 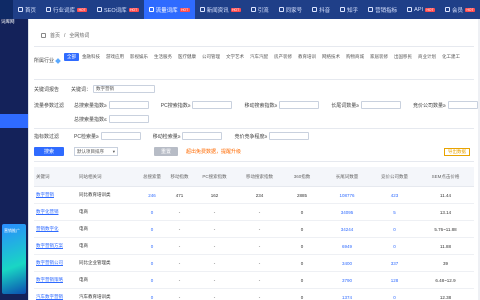 What do you see at coordinates (259, 57) in the screenshot?
I see `industry-chip: 汽车汽配` at bounding box center [259, 57].